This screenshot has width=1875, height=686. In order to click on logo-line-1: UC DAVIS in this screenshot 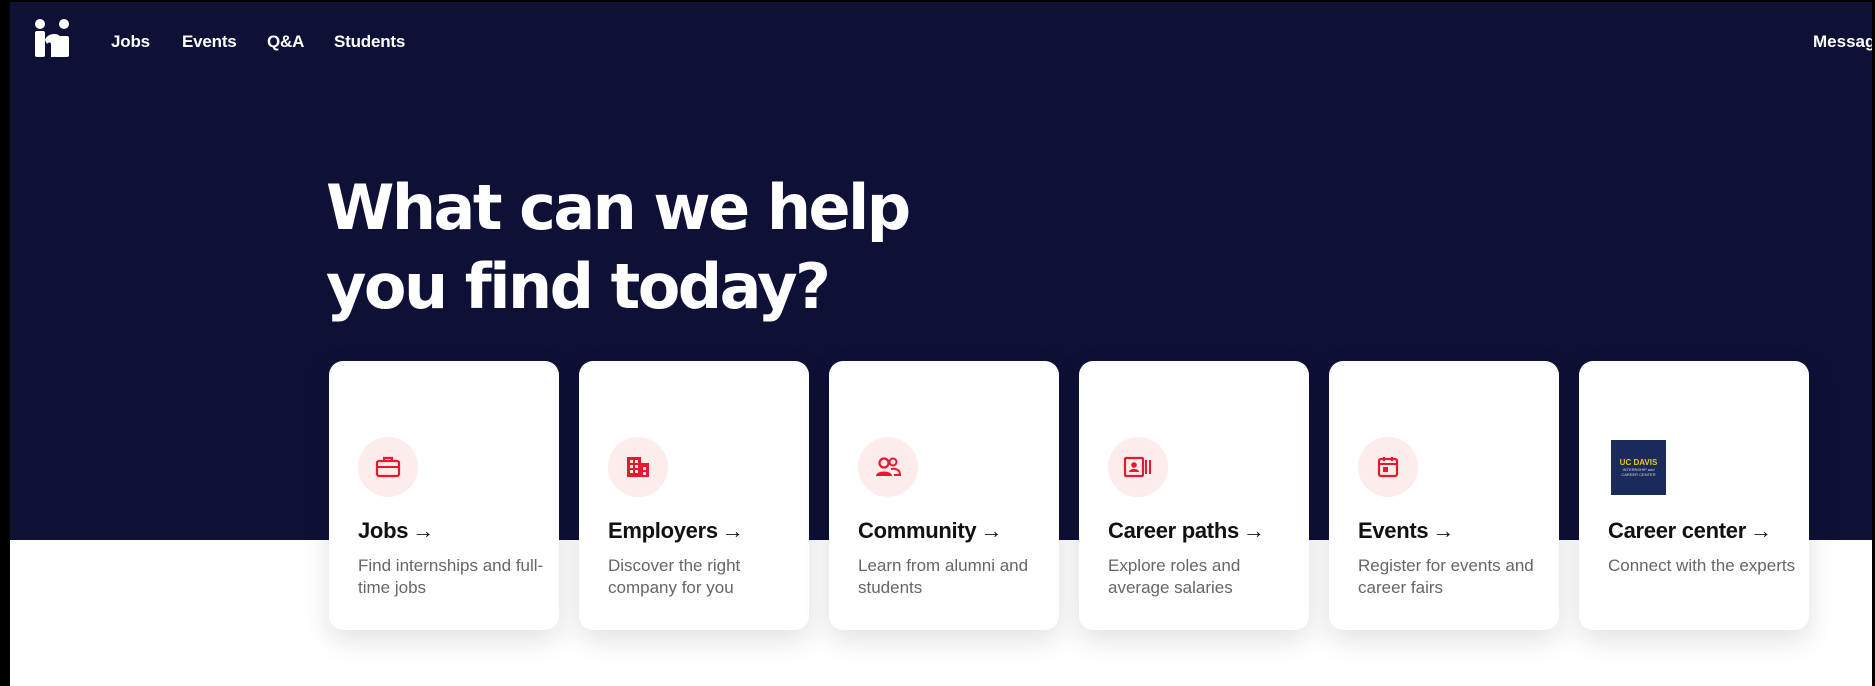, I will do `click(1638, 462)`.